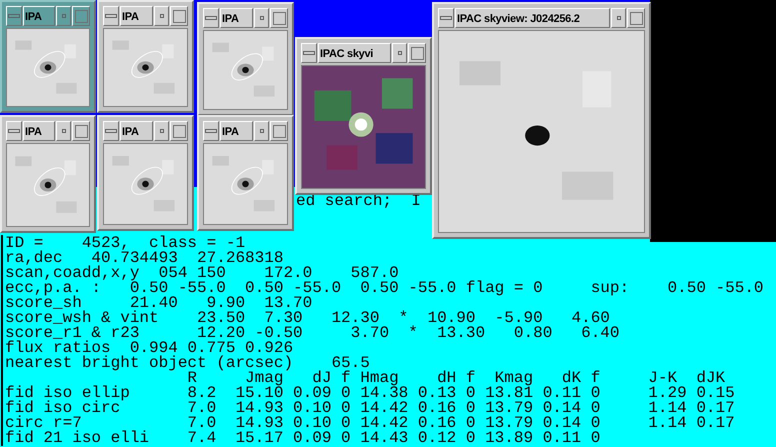 This screenshot has height=447, width=776. I want to click on window-title: IPAC skyview: J024256.2, so click(532, 18).